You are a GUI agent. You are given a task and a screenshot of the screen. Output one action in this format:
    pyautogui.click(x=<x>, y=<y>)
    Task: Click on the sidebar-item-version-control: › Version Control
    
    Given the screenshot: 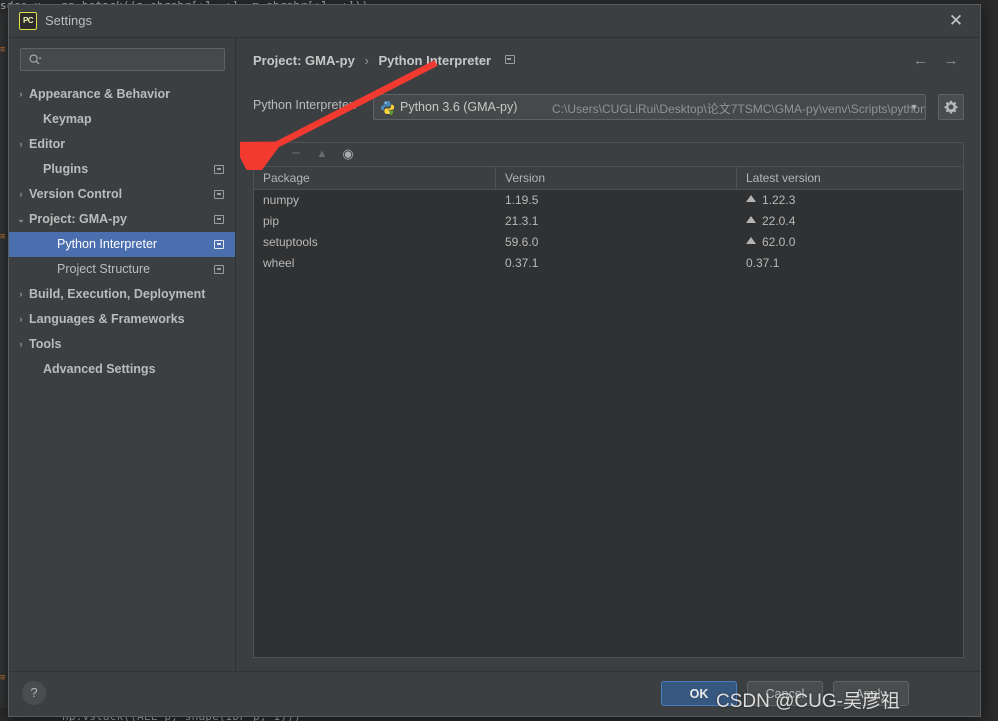 What is the action you would take?
    pyautogui.click(x=122, y=194)
    